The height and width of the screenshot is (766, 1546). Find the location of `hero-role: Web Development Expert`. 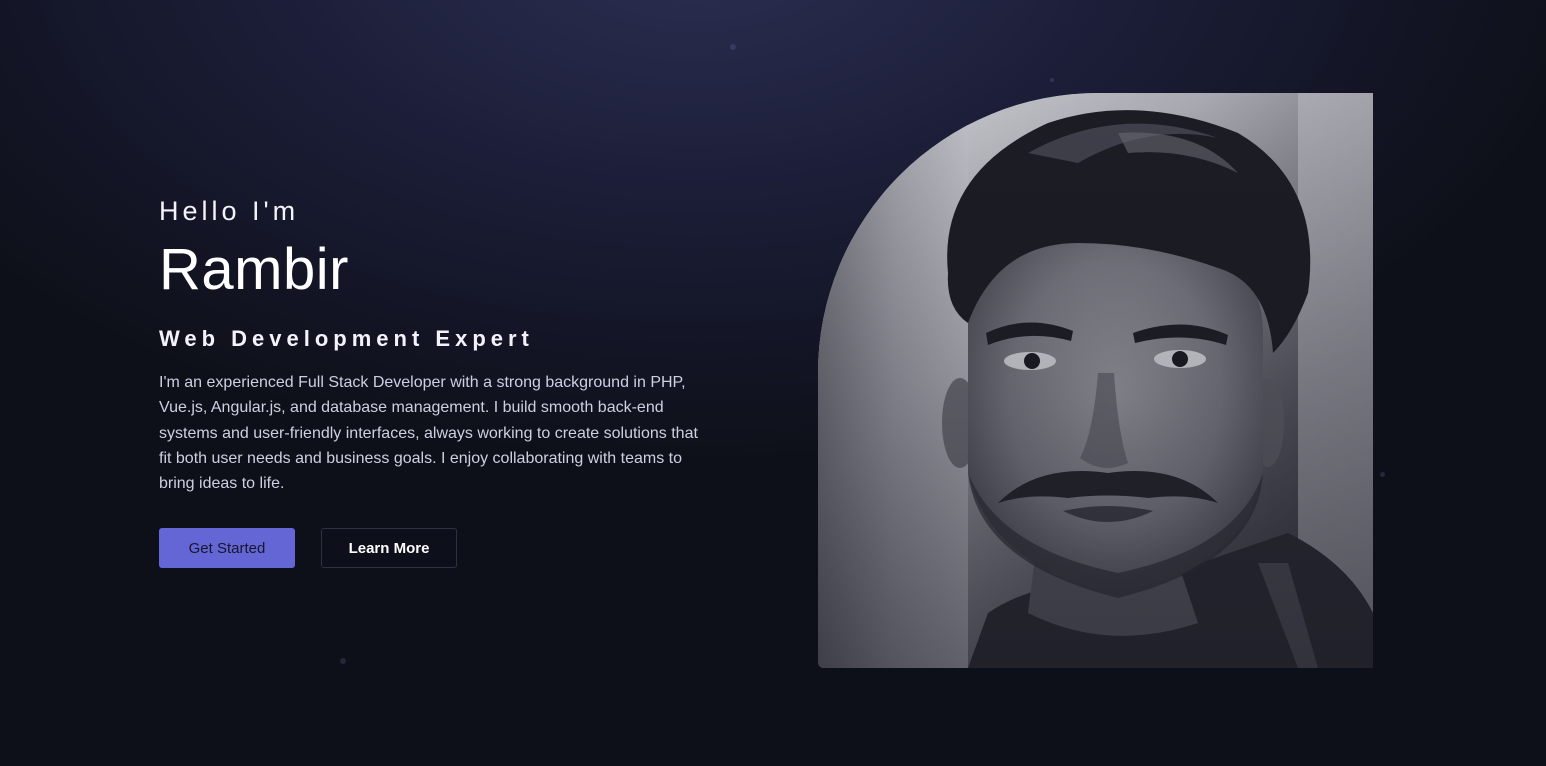

hero-role: Web Development Expert is located at coordinates (346, 338).